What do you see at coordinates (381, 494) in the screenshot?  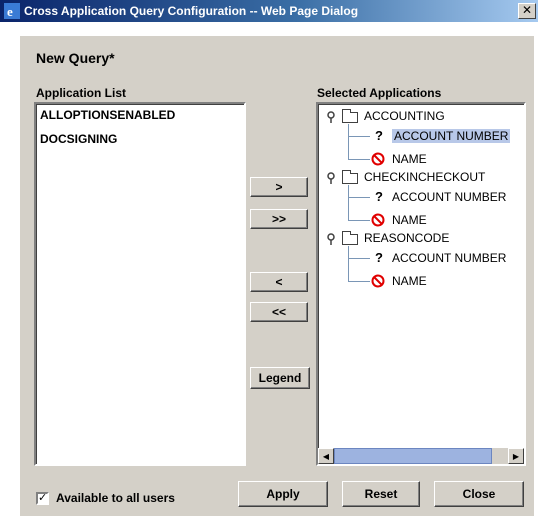 I see `reset-button: Reset` at bounding box center [381, 494].